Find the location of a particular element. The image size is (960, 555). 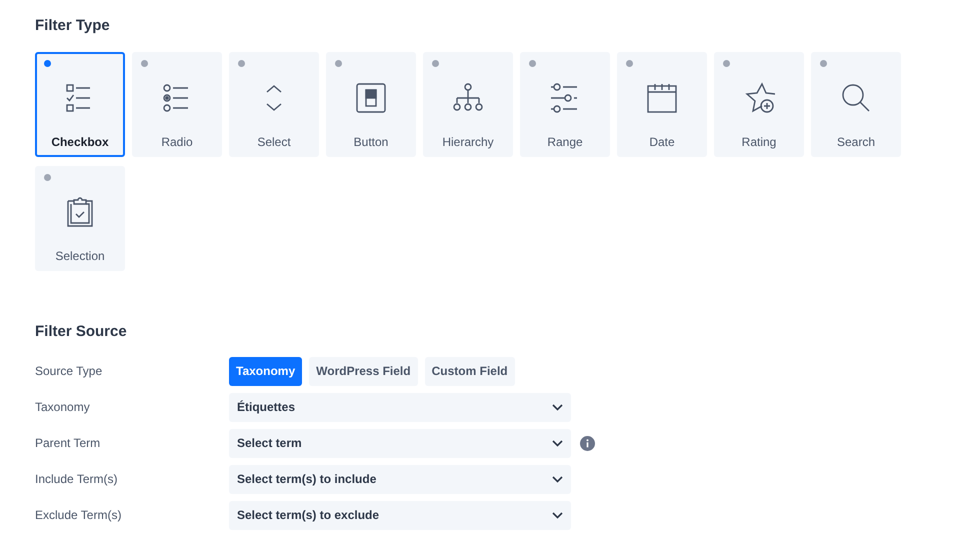

filter-type-tile: Button is located at coordinates (371, 104).